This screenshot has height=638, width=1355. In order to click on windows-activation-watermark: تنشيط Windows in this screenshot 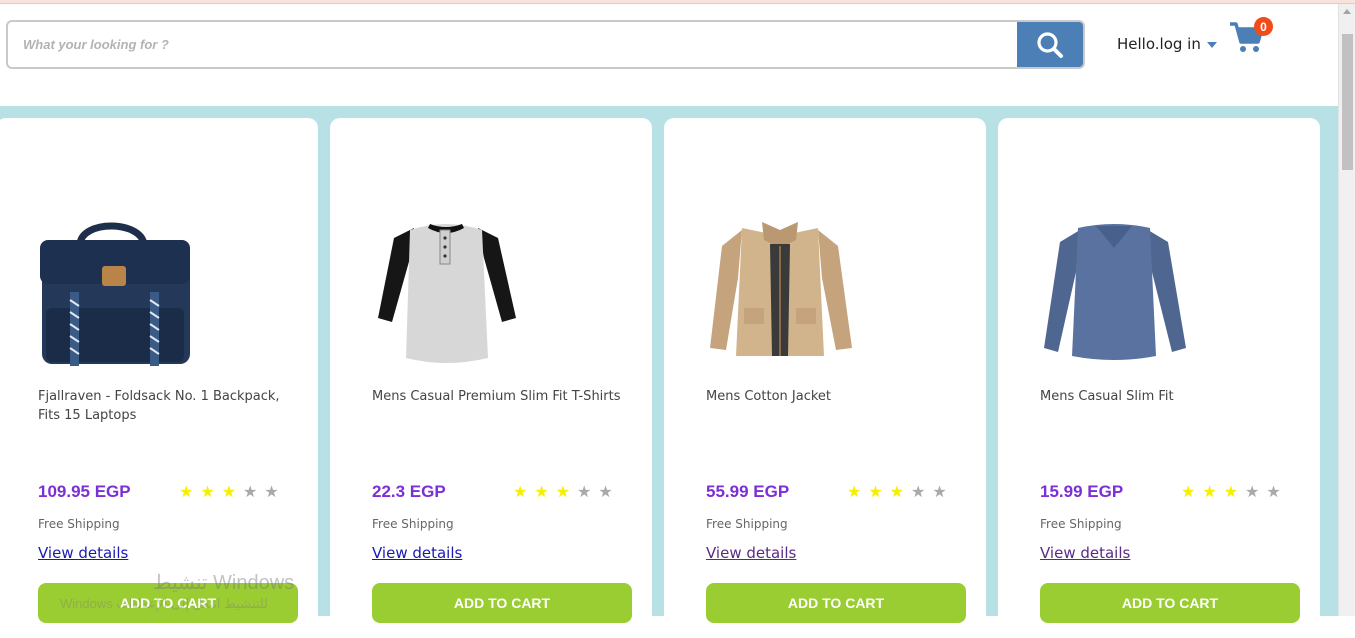, I will do `click(224, 583)`.